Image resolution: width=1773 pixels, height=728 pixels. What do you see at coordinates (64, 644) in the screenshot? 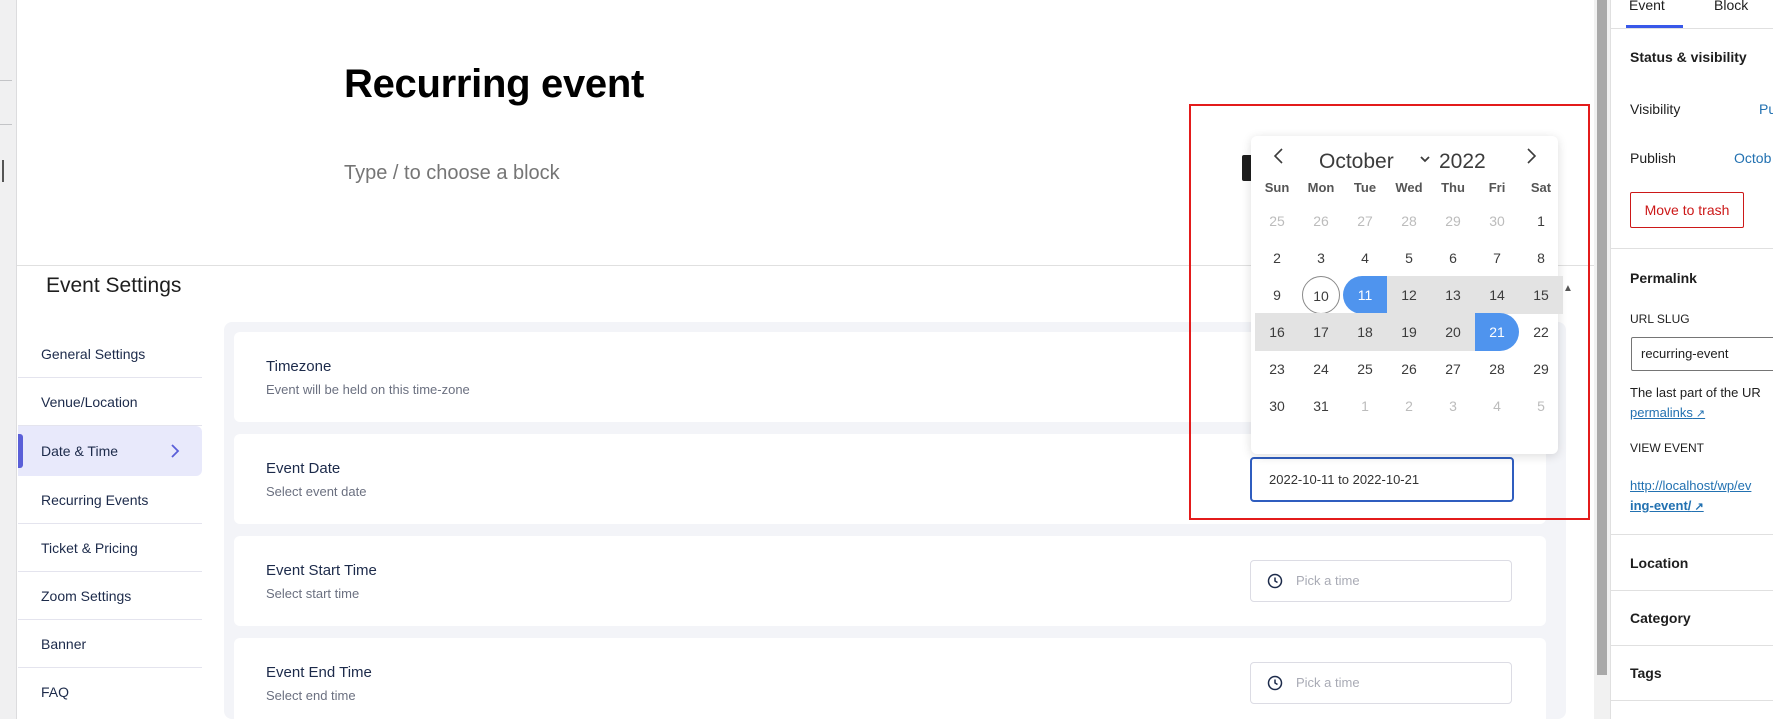
I see `nav-item-label: Banner` at bounding box center [64, 644].